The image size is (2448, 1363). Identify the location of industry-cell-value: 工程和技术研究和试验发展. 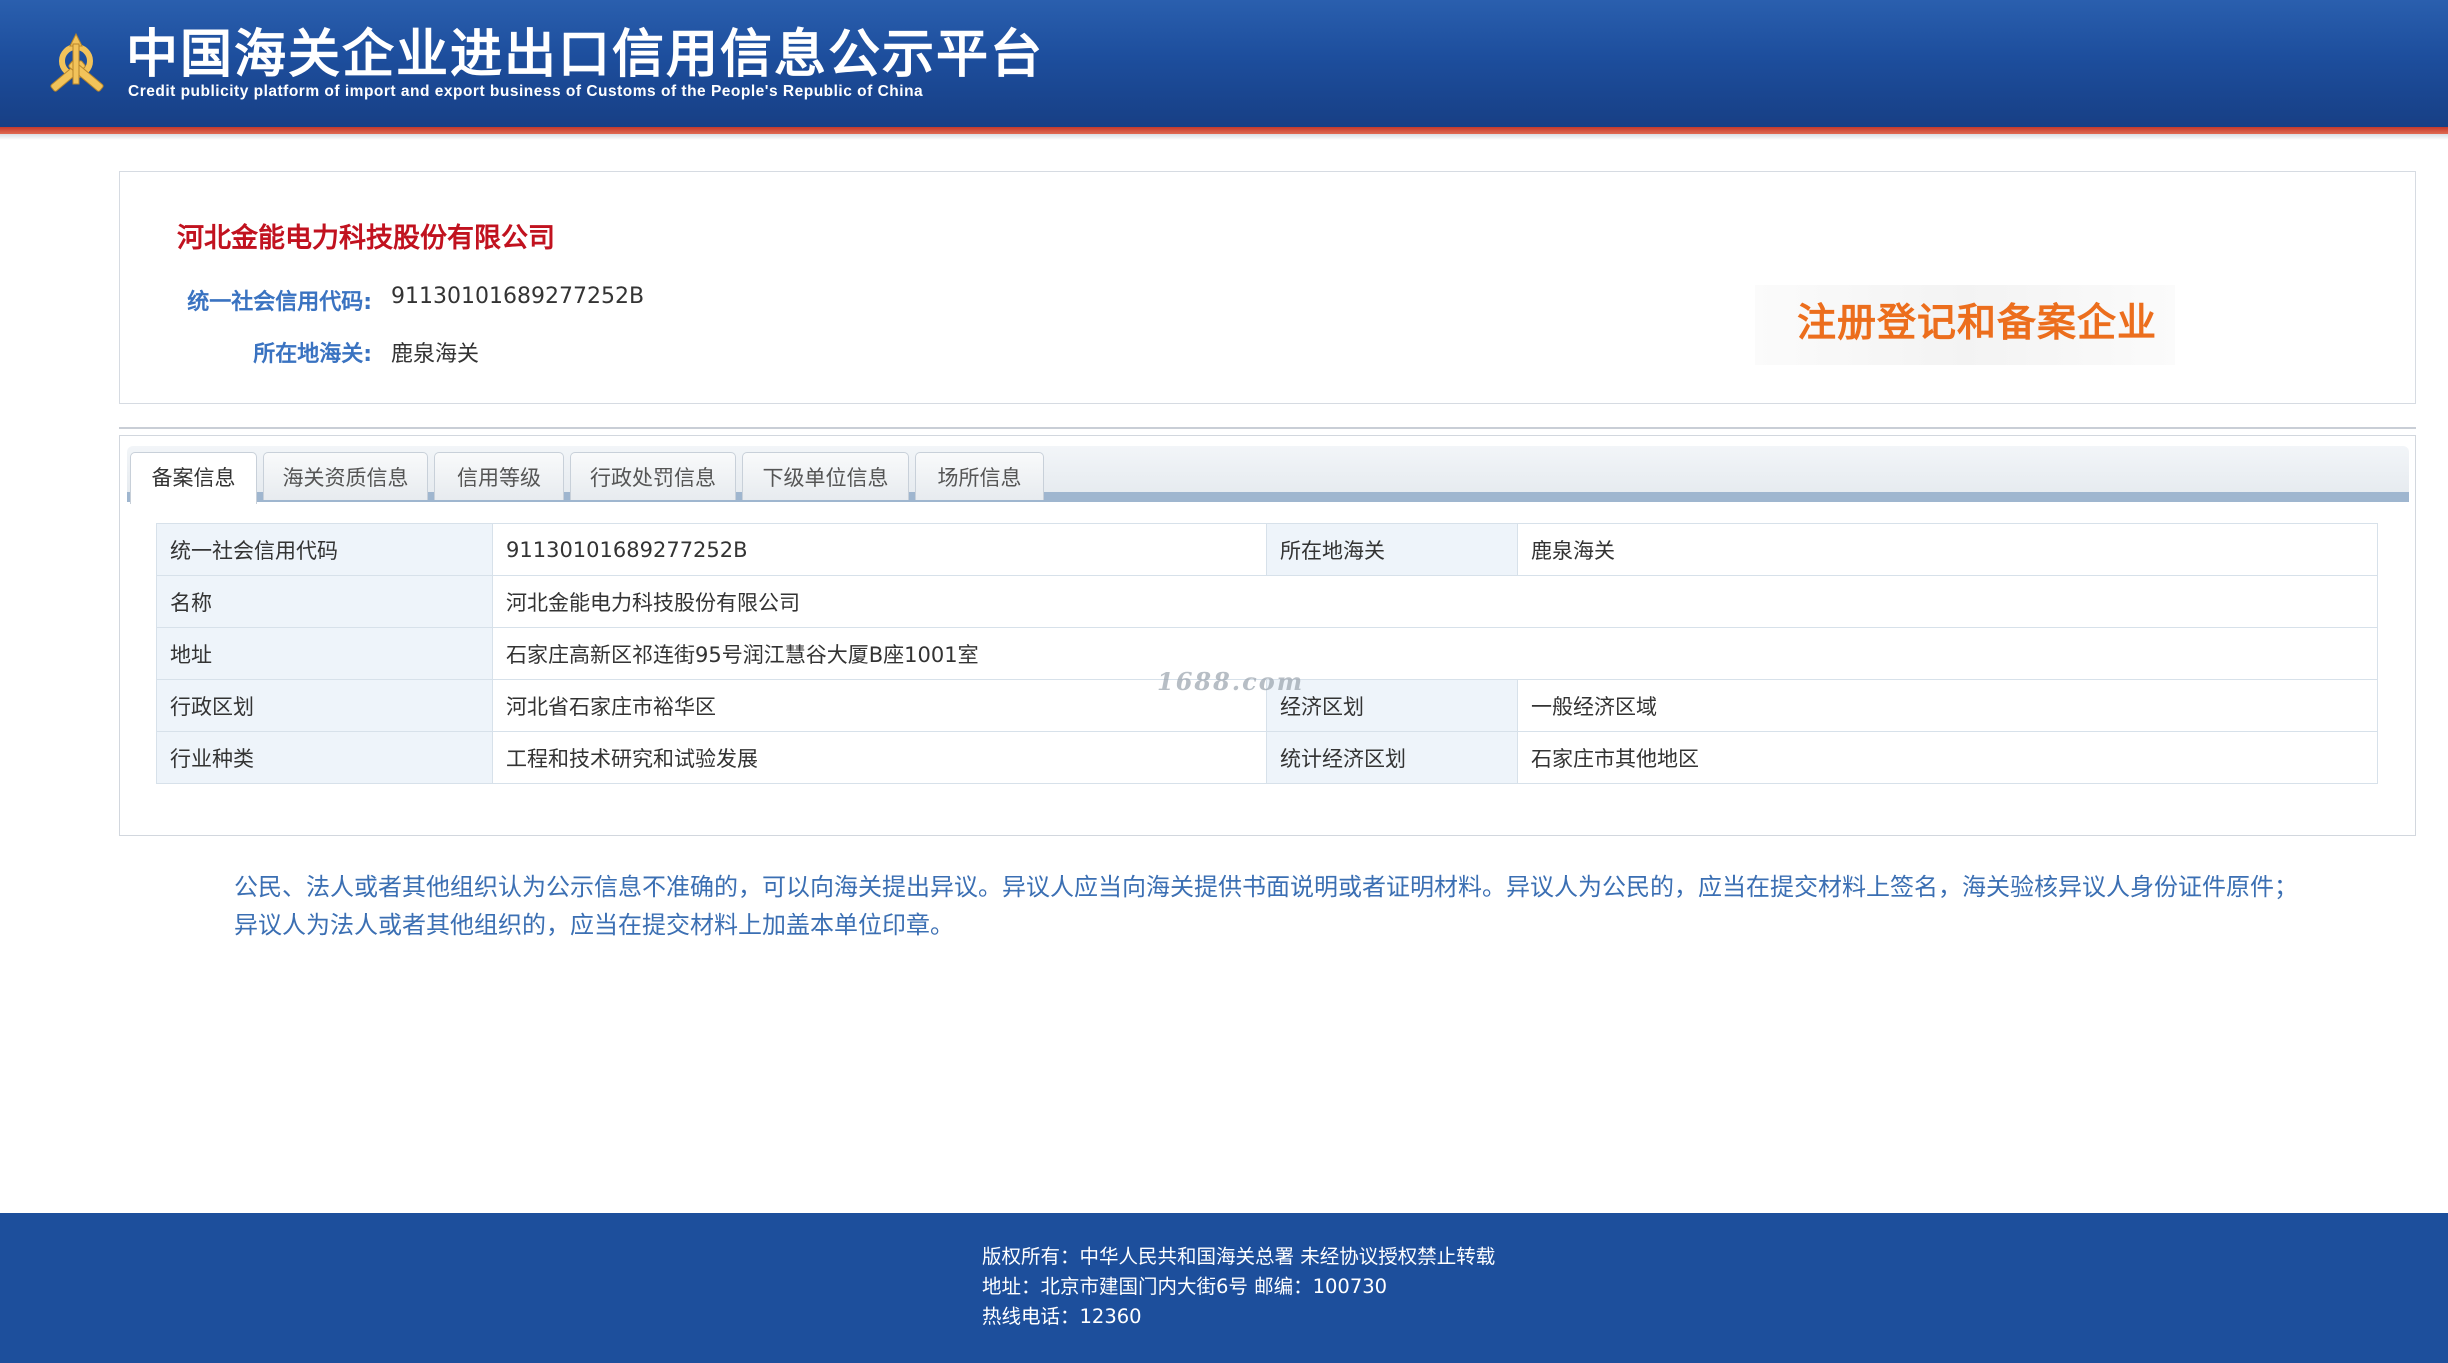
(879, 757).